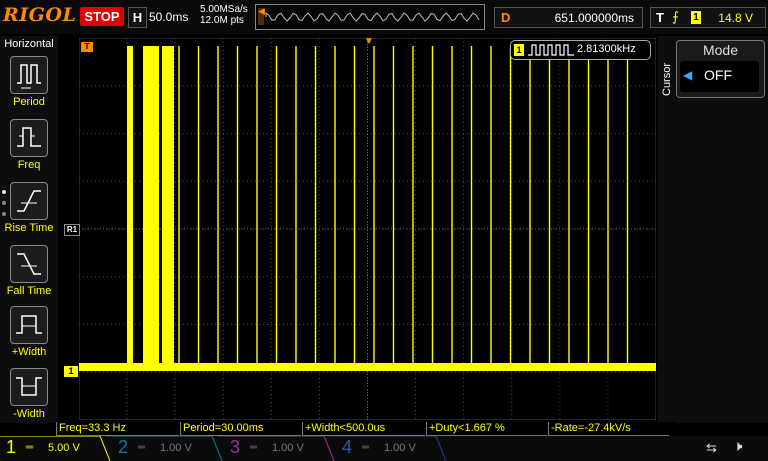 The height and width of the screenshot is (461, 768). What do you see at coordinates (29, 291) in the screenshot?
I see `measure-label: Fall Time` at bounding box center [29, 291].